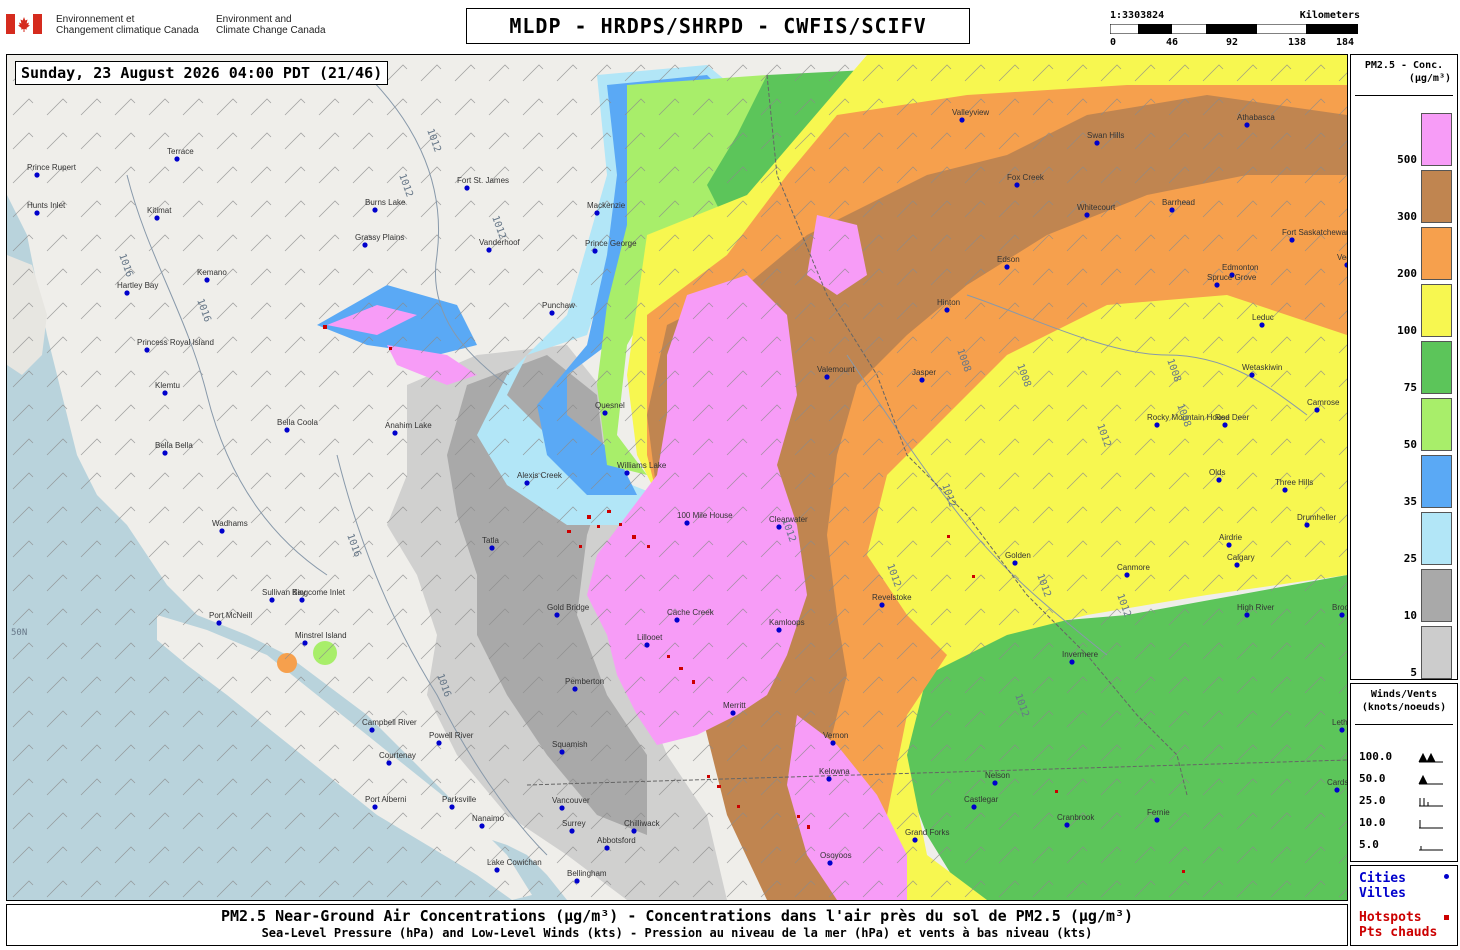 The image size is (1460, 950). What do you see at coordinates (1410, 444) in the screenshot?
I see `pm25-bin-label-50: 50` at bounding box center [1410, 444].